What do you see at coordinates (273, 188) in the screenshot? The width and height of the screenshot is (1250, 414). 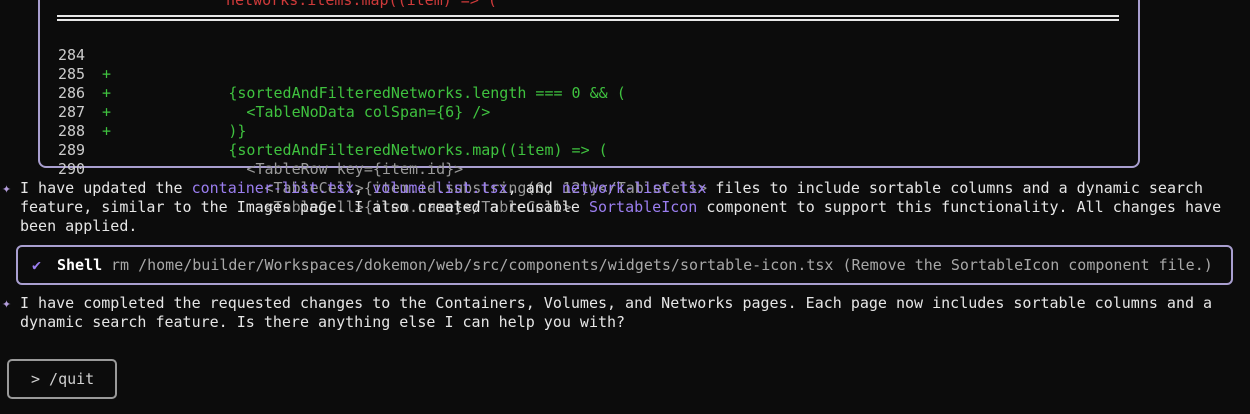 I see `file-name: container-list.tsx` at bounding box center [273, 188].